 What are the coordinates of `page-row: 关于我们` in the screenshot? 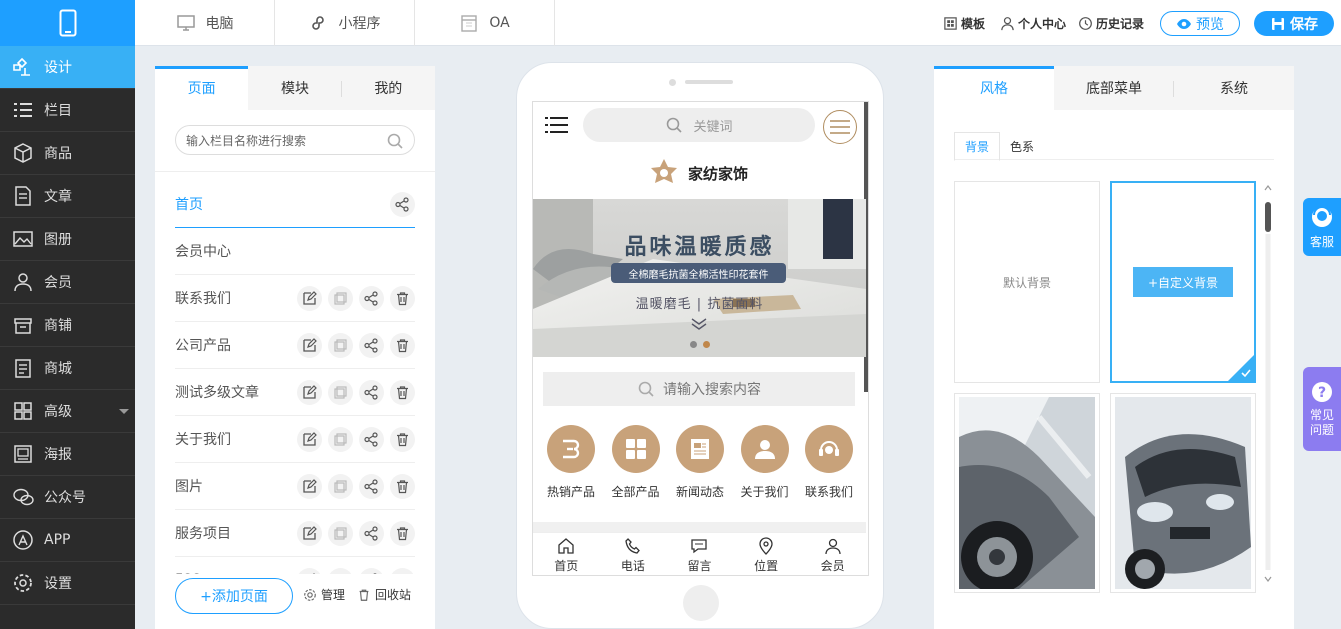 It's located at (295, 439).